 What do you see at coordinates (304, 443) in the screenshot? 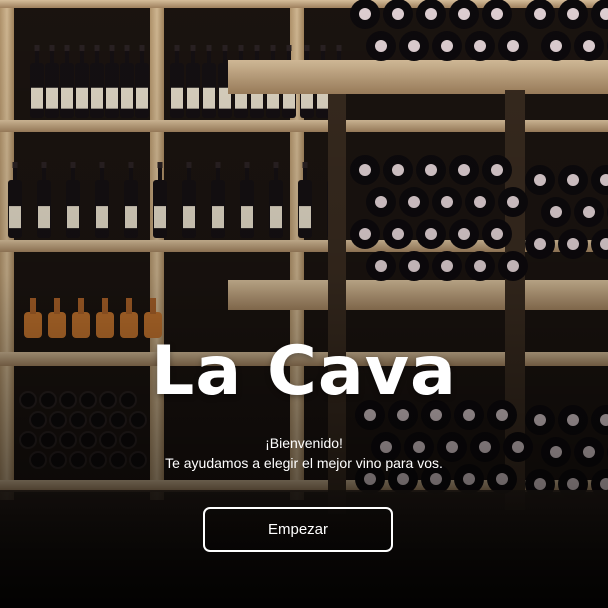
I see `welcome-text: ¡Bienvenido!` at bounding box center [304, 443].